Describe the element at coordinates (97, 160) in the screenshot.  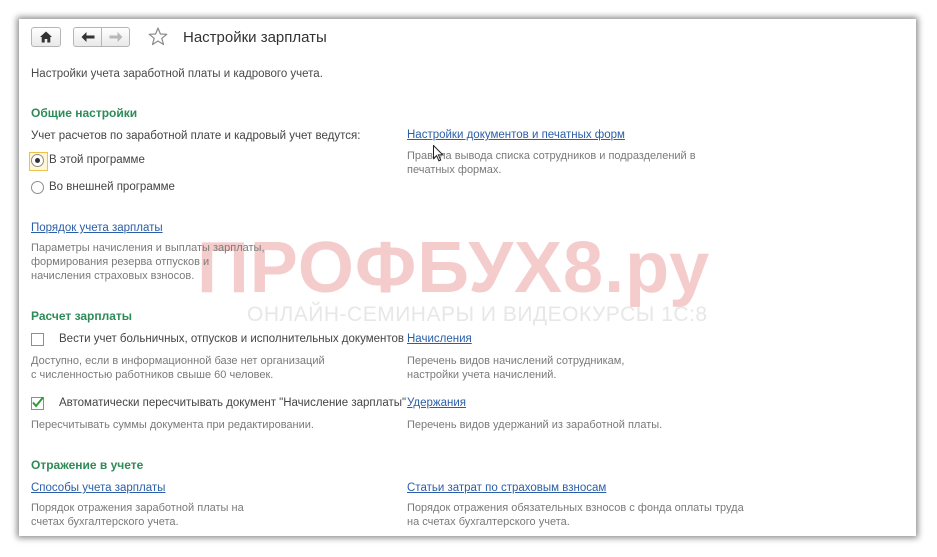
I see `radio-this-program-label: В этой программе` at that location.